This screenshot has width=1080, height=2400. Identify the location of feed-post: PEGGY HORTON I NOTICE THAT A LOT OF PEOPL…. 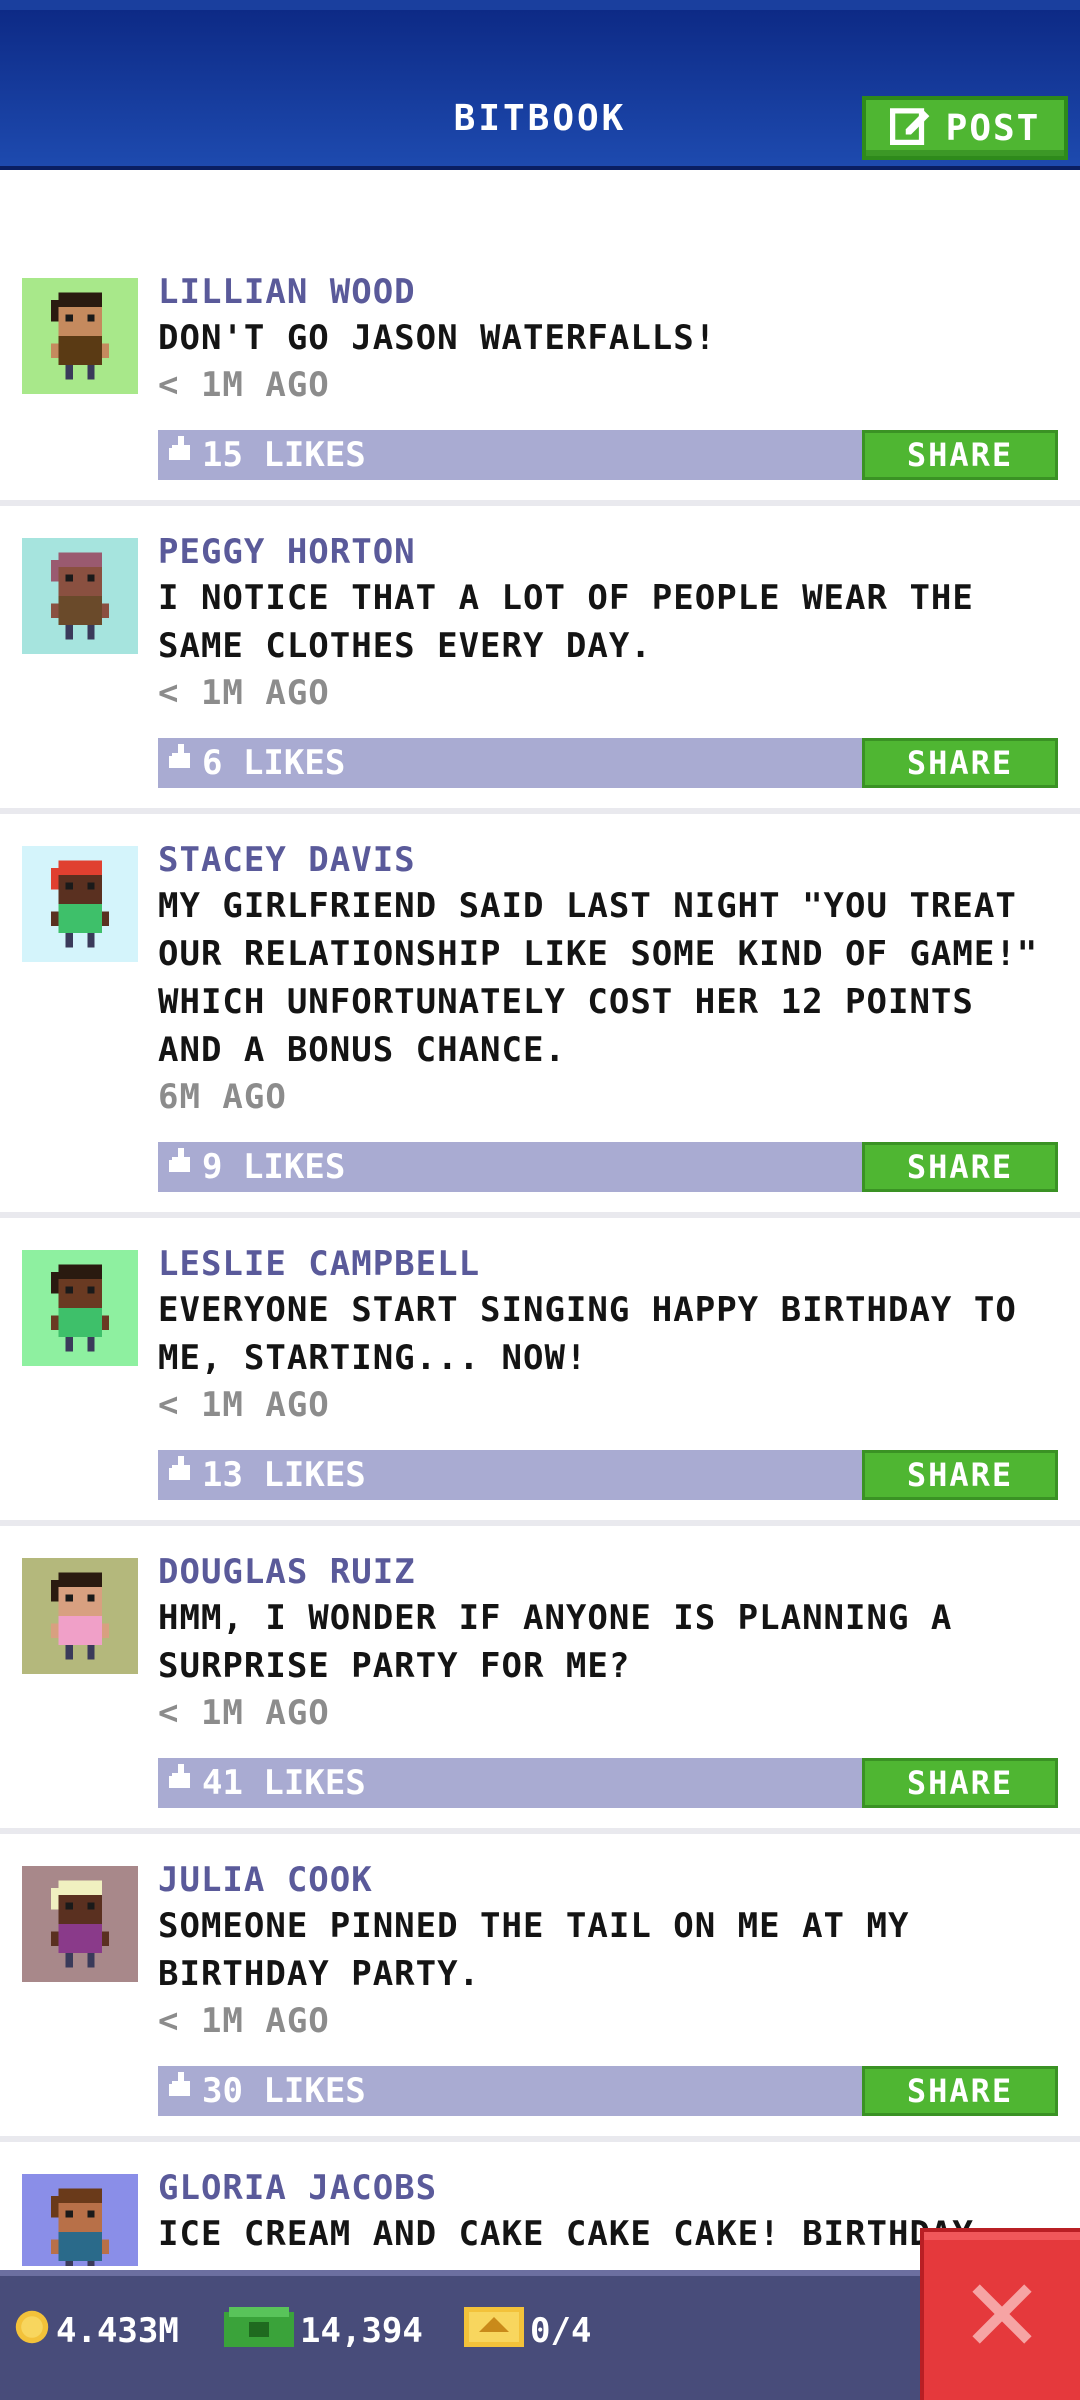
(540, 672).